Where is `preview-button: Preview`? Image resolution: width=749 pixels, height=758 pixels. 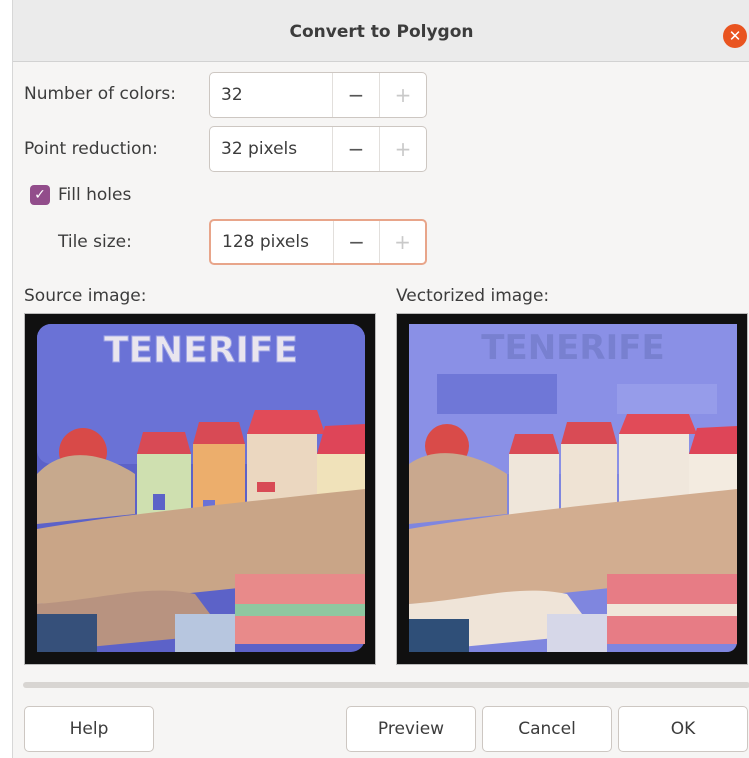 preview-button: Preview is located at coordinates (411, 729).